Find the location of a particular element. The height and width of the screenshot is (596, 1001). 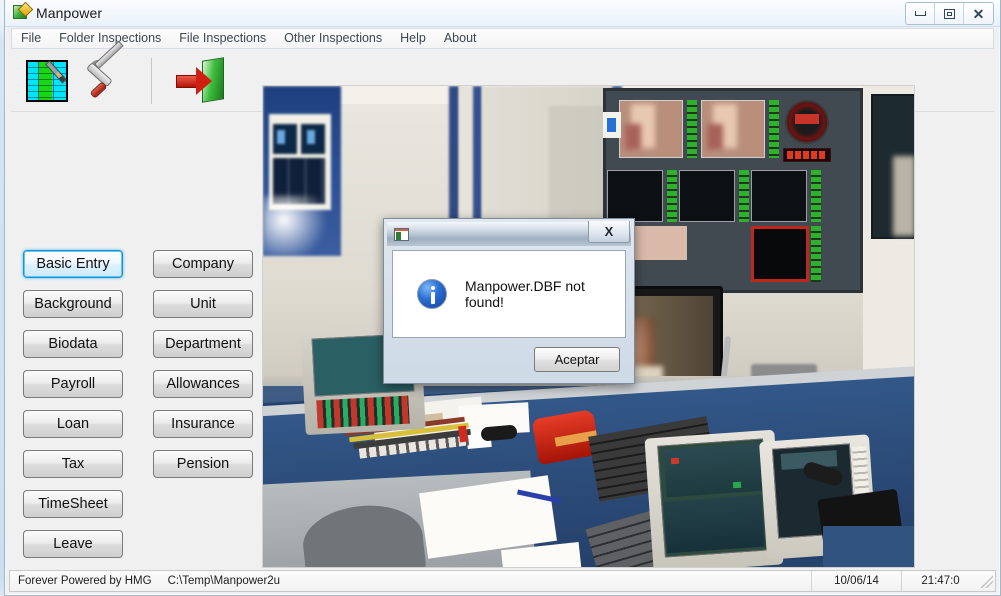

close-icon: ✕ is located at coordinates (978, 13).